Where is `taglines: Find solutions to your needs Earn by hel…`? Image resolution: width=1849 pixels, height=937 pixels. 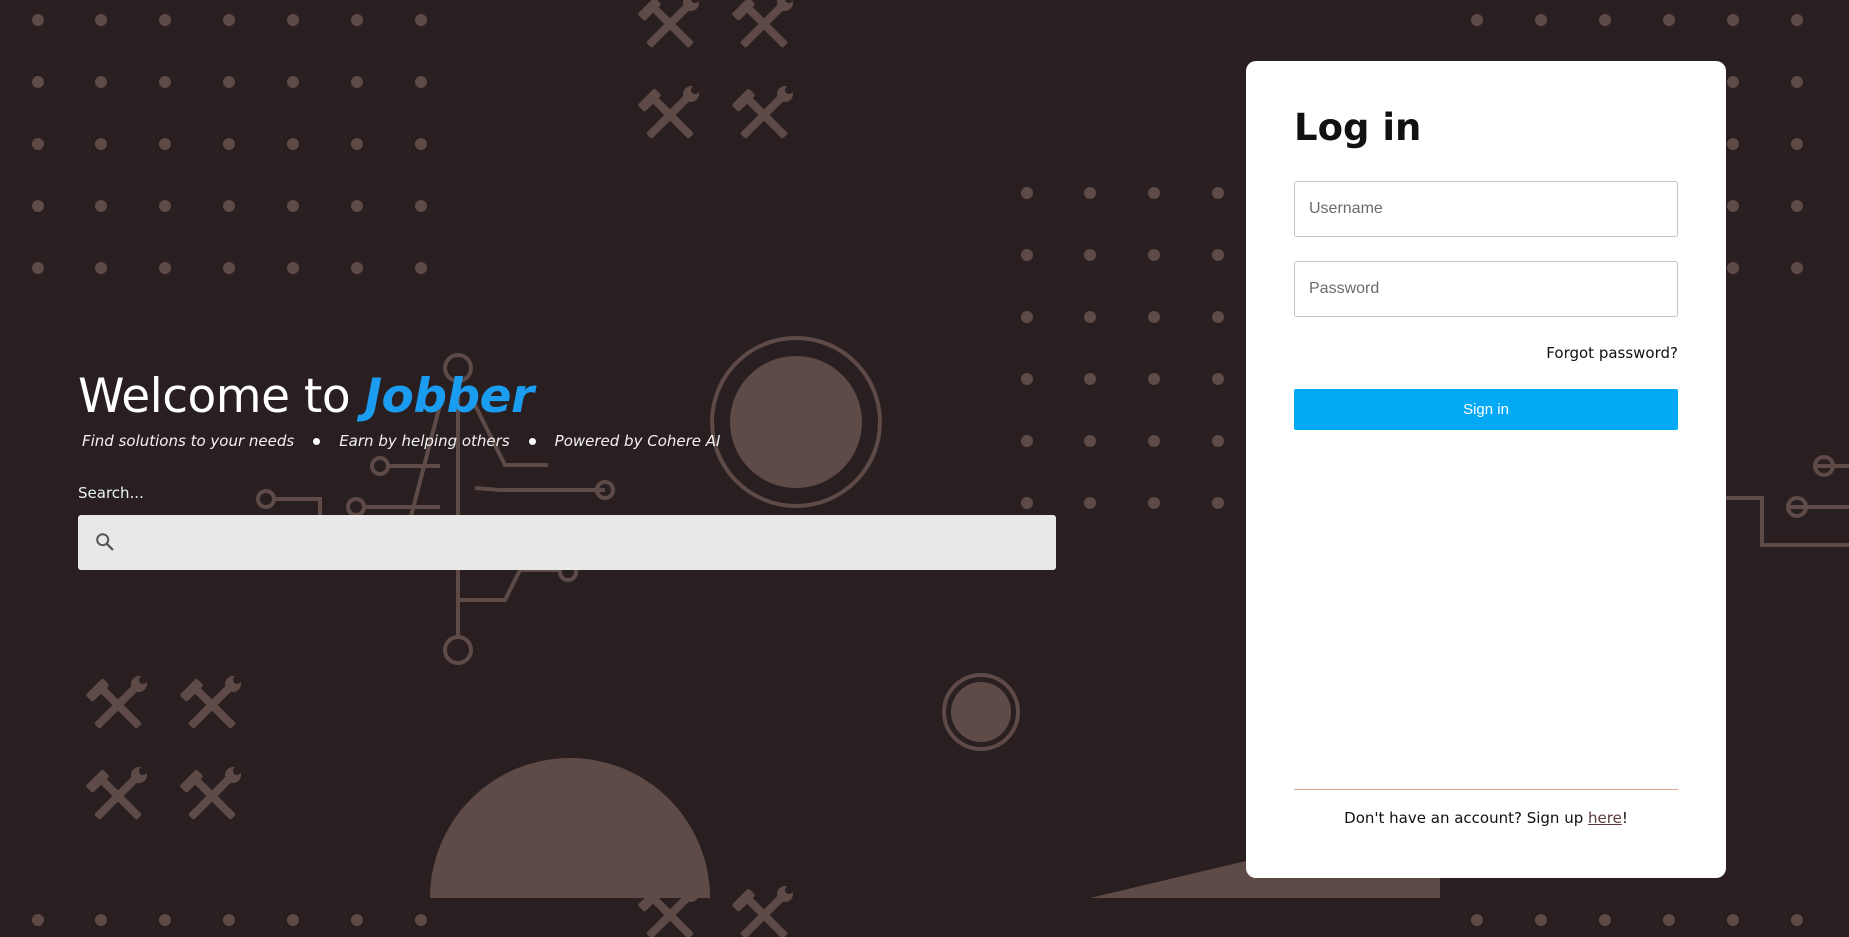 taglines: Find solutions to your needs Earn by hel… is located at coordinates (401, 441).